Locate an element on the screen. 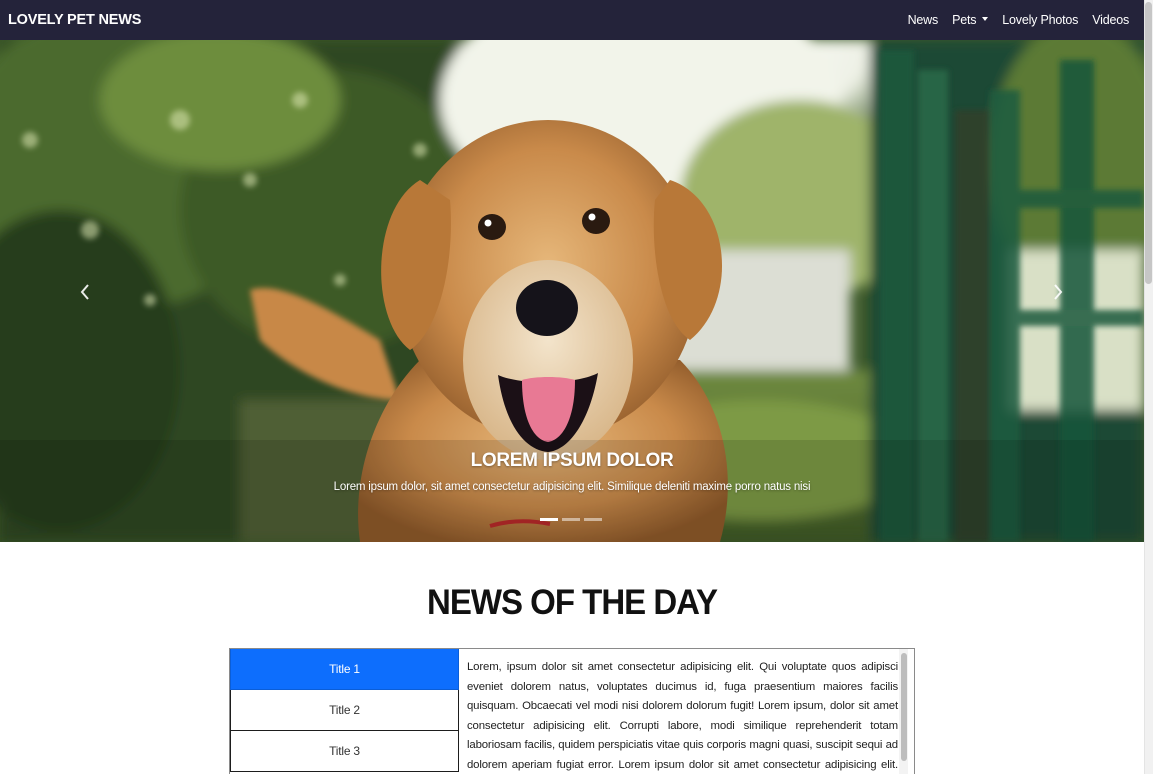 This screenshot has width=1153, height=774. tab-title-1: Title 1 is located at coordinates (344, 669).